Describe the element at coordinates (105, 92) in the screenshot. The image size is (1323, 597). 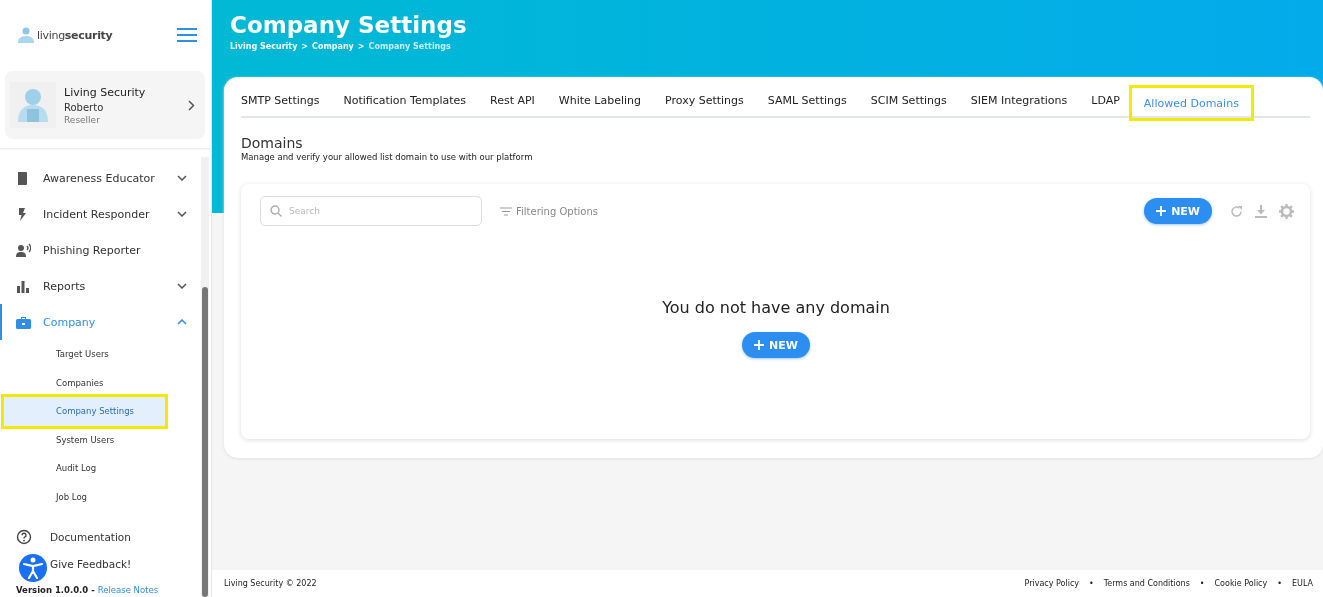
I see `company-name: Living Security` at that location.